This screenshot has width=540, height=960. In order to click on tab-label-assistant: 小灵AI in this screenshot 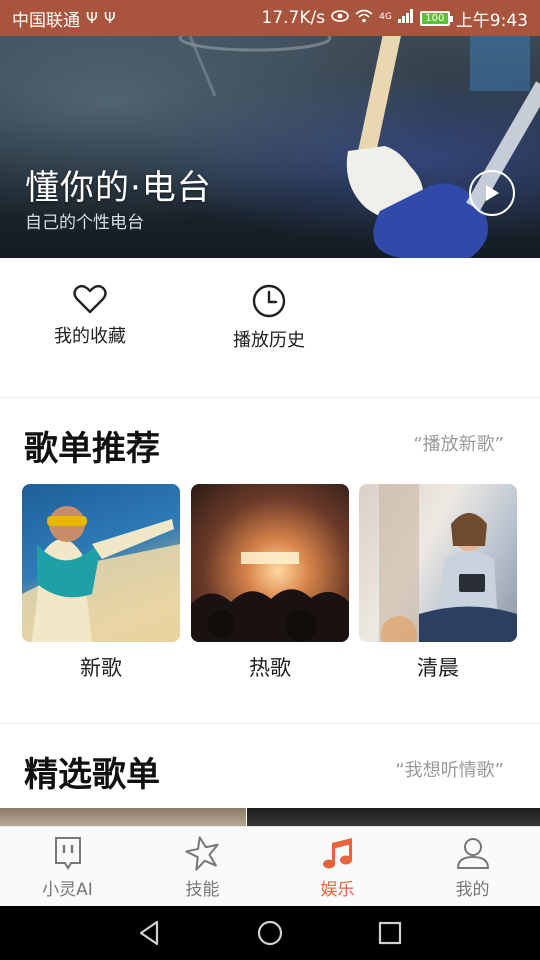, I will do `click(67, 890)`.